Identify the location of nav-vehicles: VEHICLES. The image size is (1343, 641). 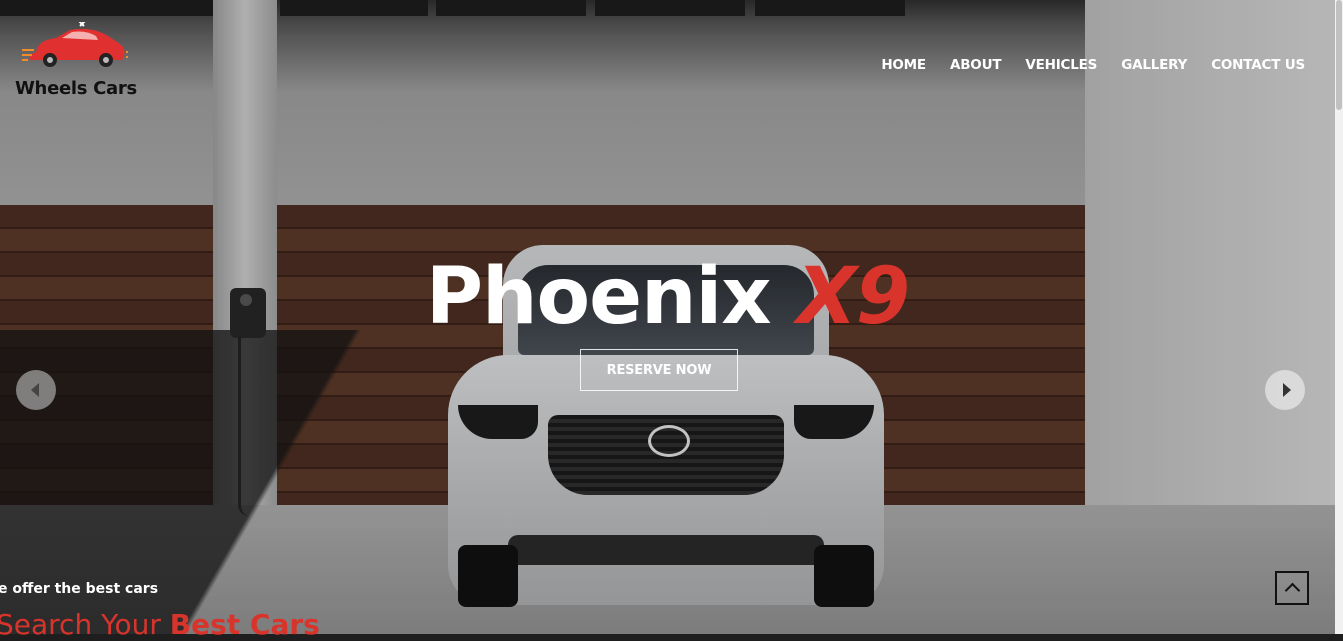
(1061, 65).